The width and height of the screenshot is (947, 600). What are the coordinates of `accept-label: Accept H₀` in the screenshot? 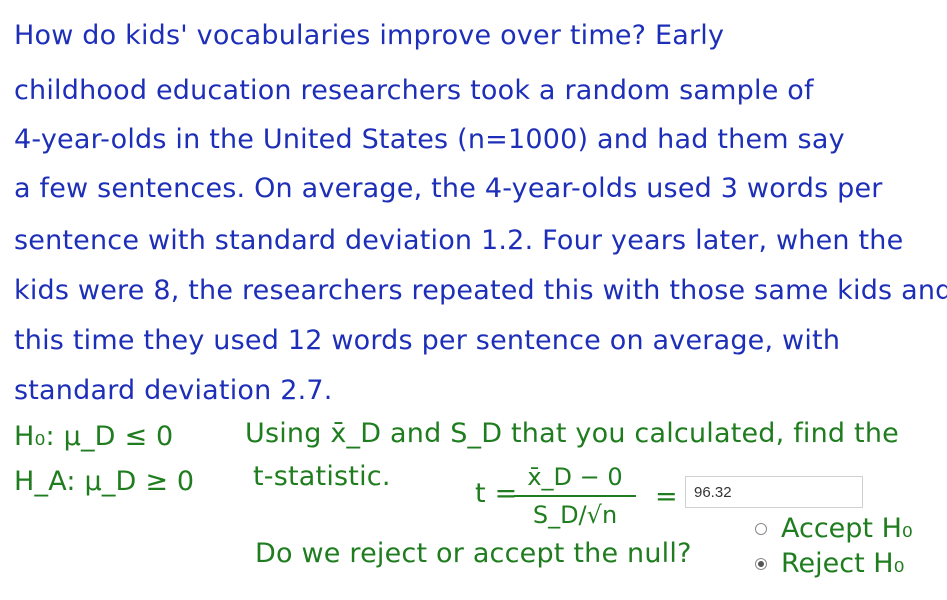 It's located at (847, 528).